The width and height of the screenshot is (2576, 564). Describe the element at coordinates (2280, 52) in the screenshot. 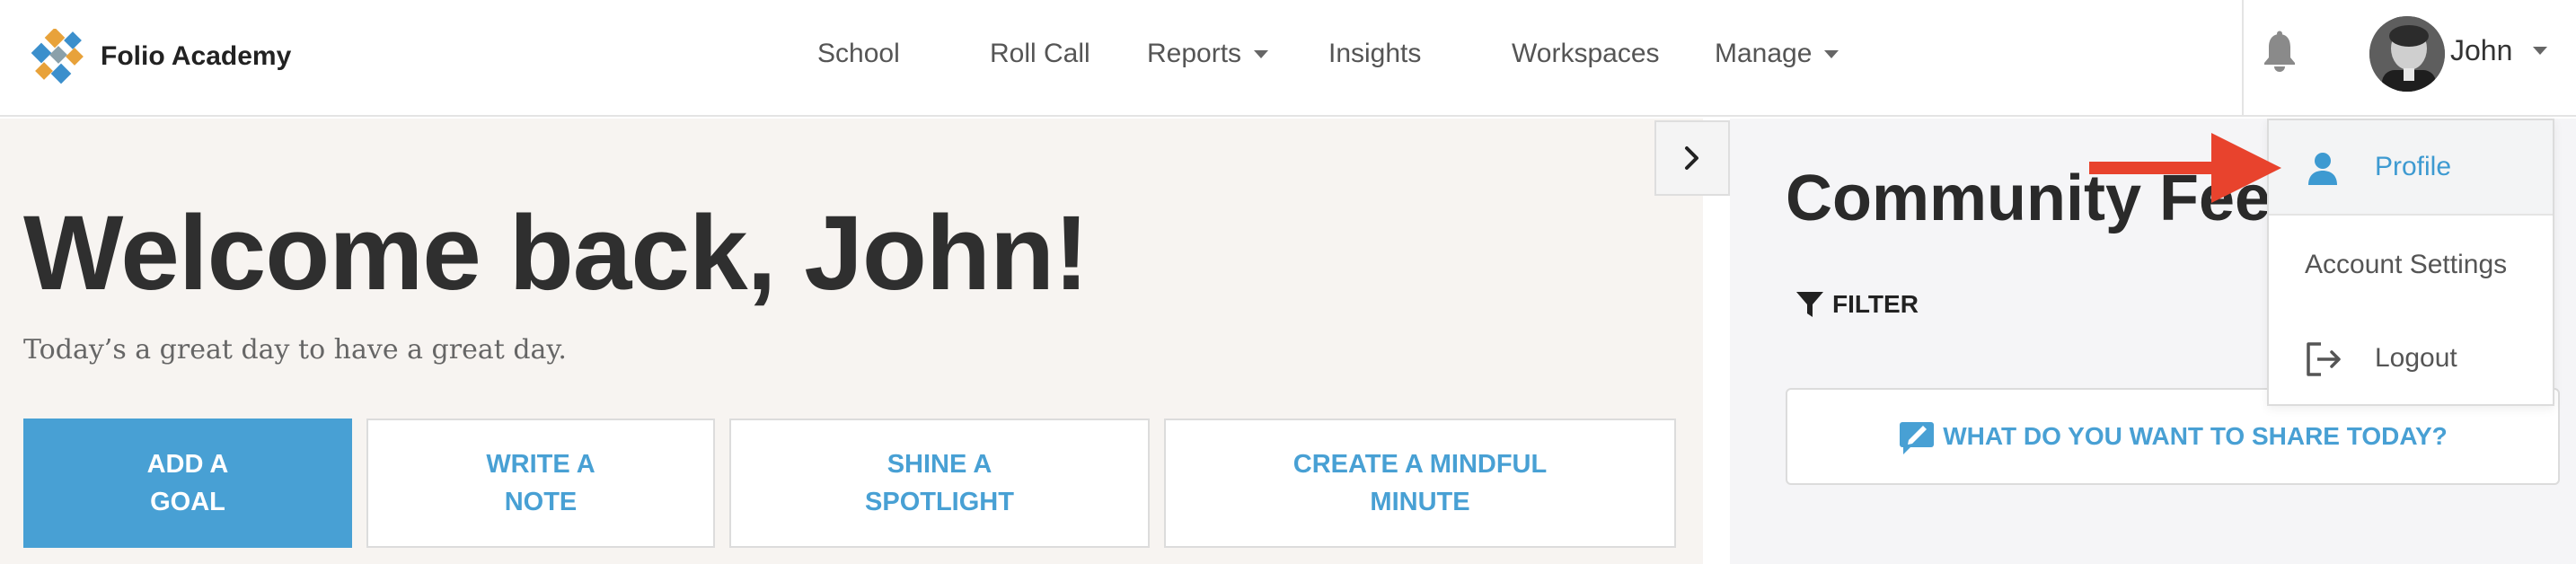

I see `bell-icon` at that location.